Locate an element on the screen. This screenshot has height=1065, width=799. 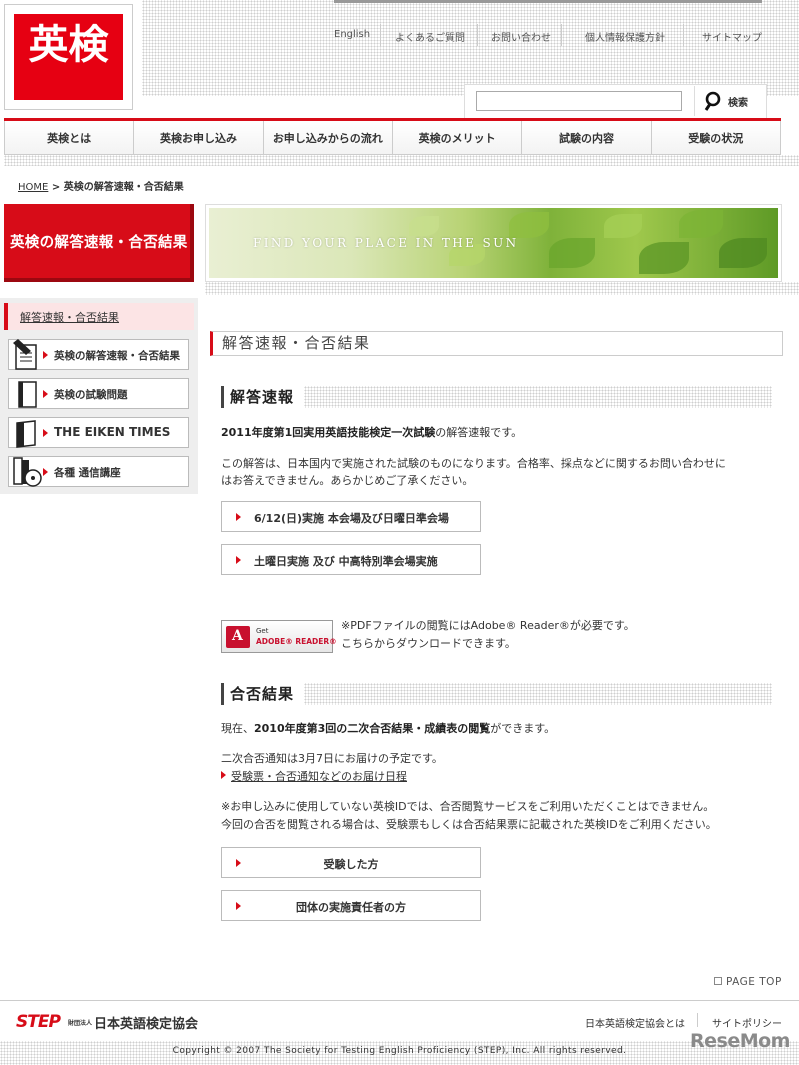
sidebar-item-courses: 各種 通信講座 is located at coordinates (98, 471).